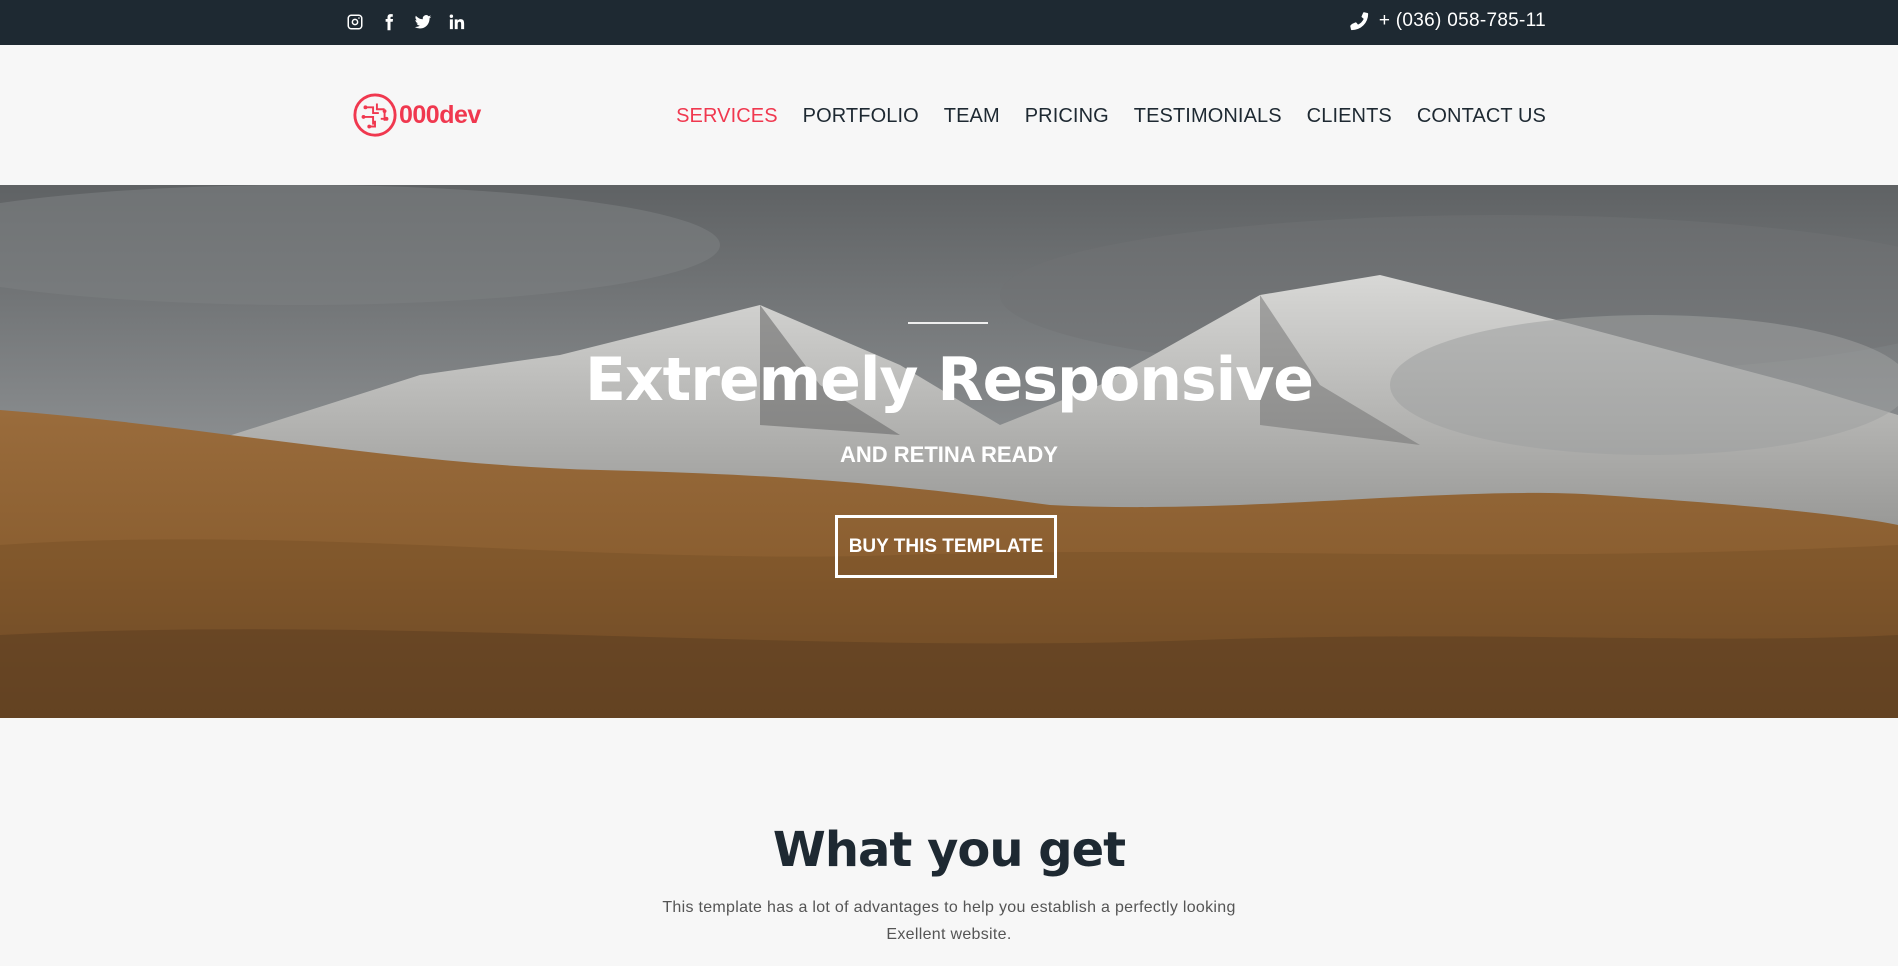  What do you see at coordinates (375, 115) in the screenshot?
I see `logo-circuit-icon` at bounding box center [375, 115].